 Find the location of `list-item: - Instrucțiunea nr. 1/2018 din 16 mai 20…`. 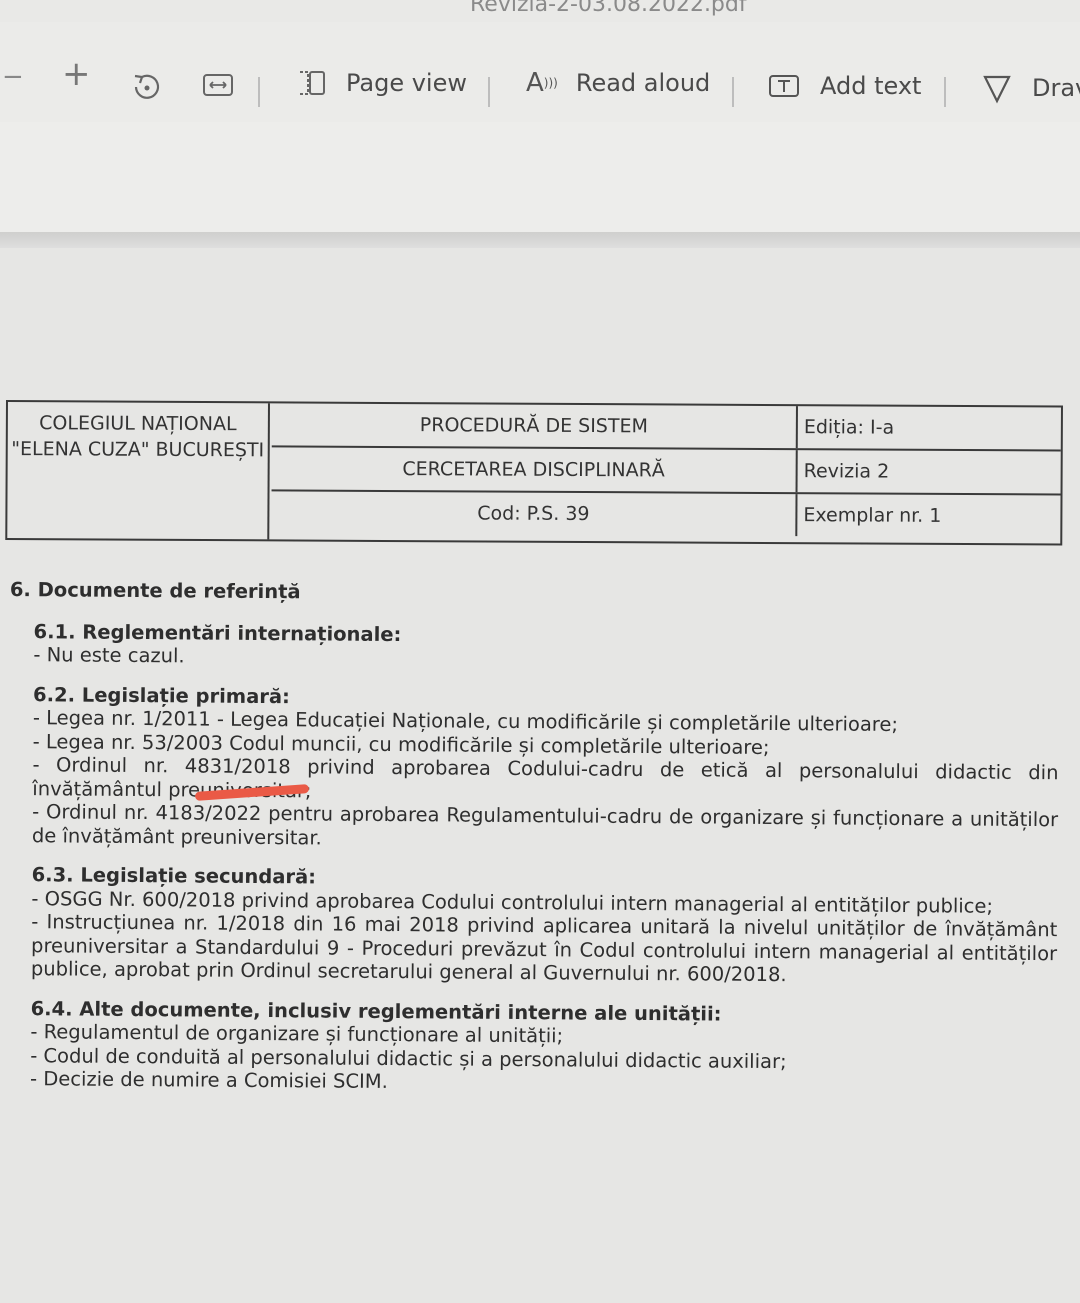

list-item: - Instrucțiunea nr. 1/2018 din 16 mai 20… is located at coordinates (544, 948).